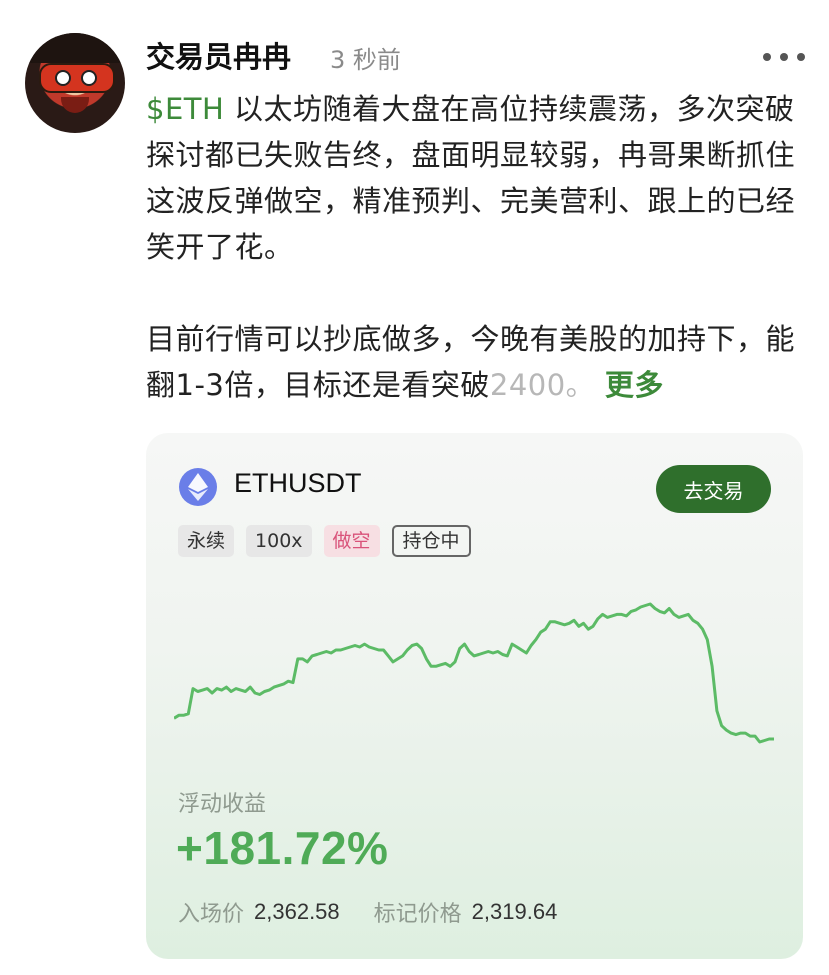 The image size is (829, 975). Describe the element at coordinates (634, 385) in the screenshot. I see `more-link: 更多` at that location.